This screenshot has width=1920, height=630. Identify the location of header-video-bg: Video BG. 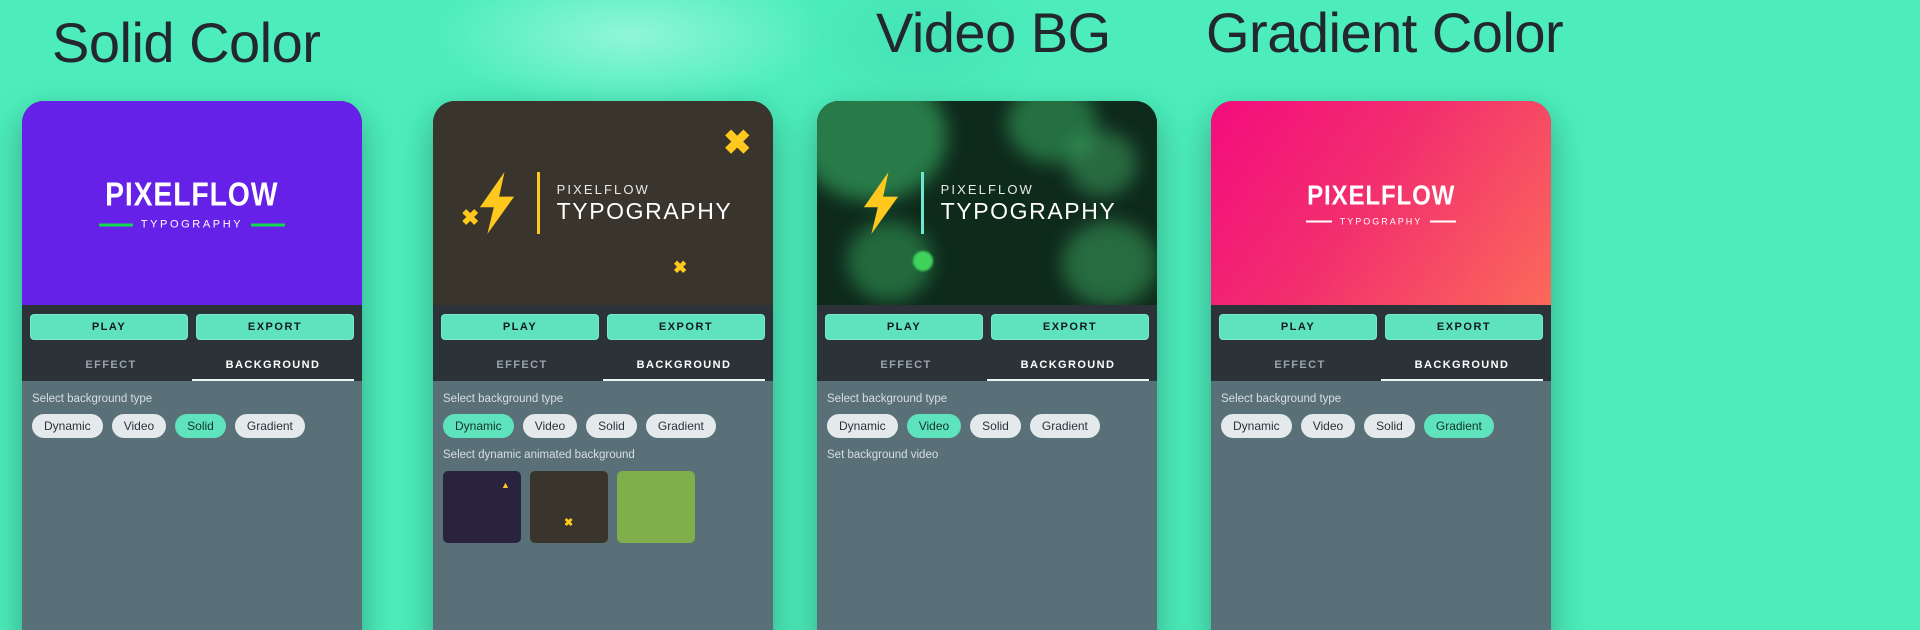
(993, 32).